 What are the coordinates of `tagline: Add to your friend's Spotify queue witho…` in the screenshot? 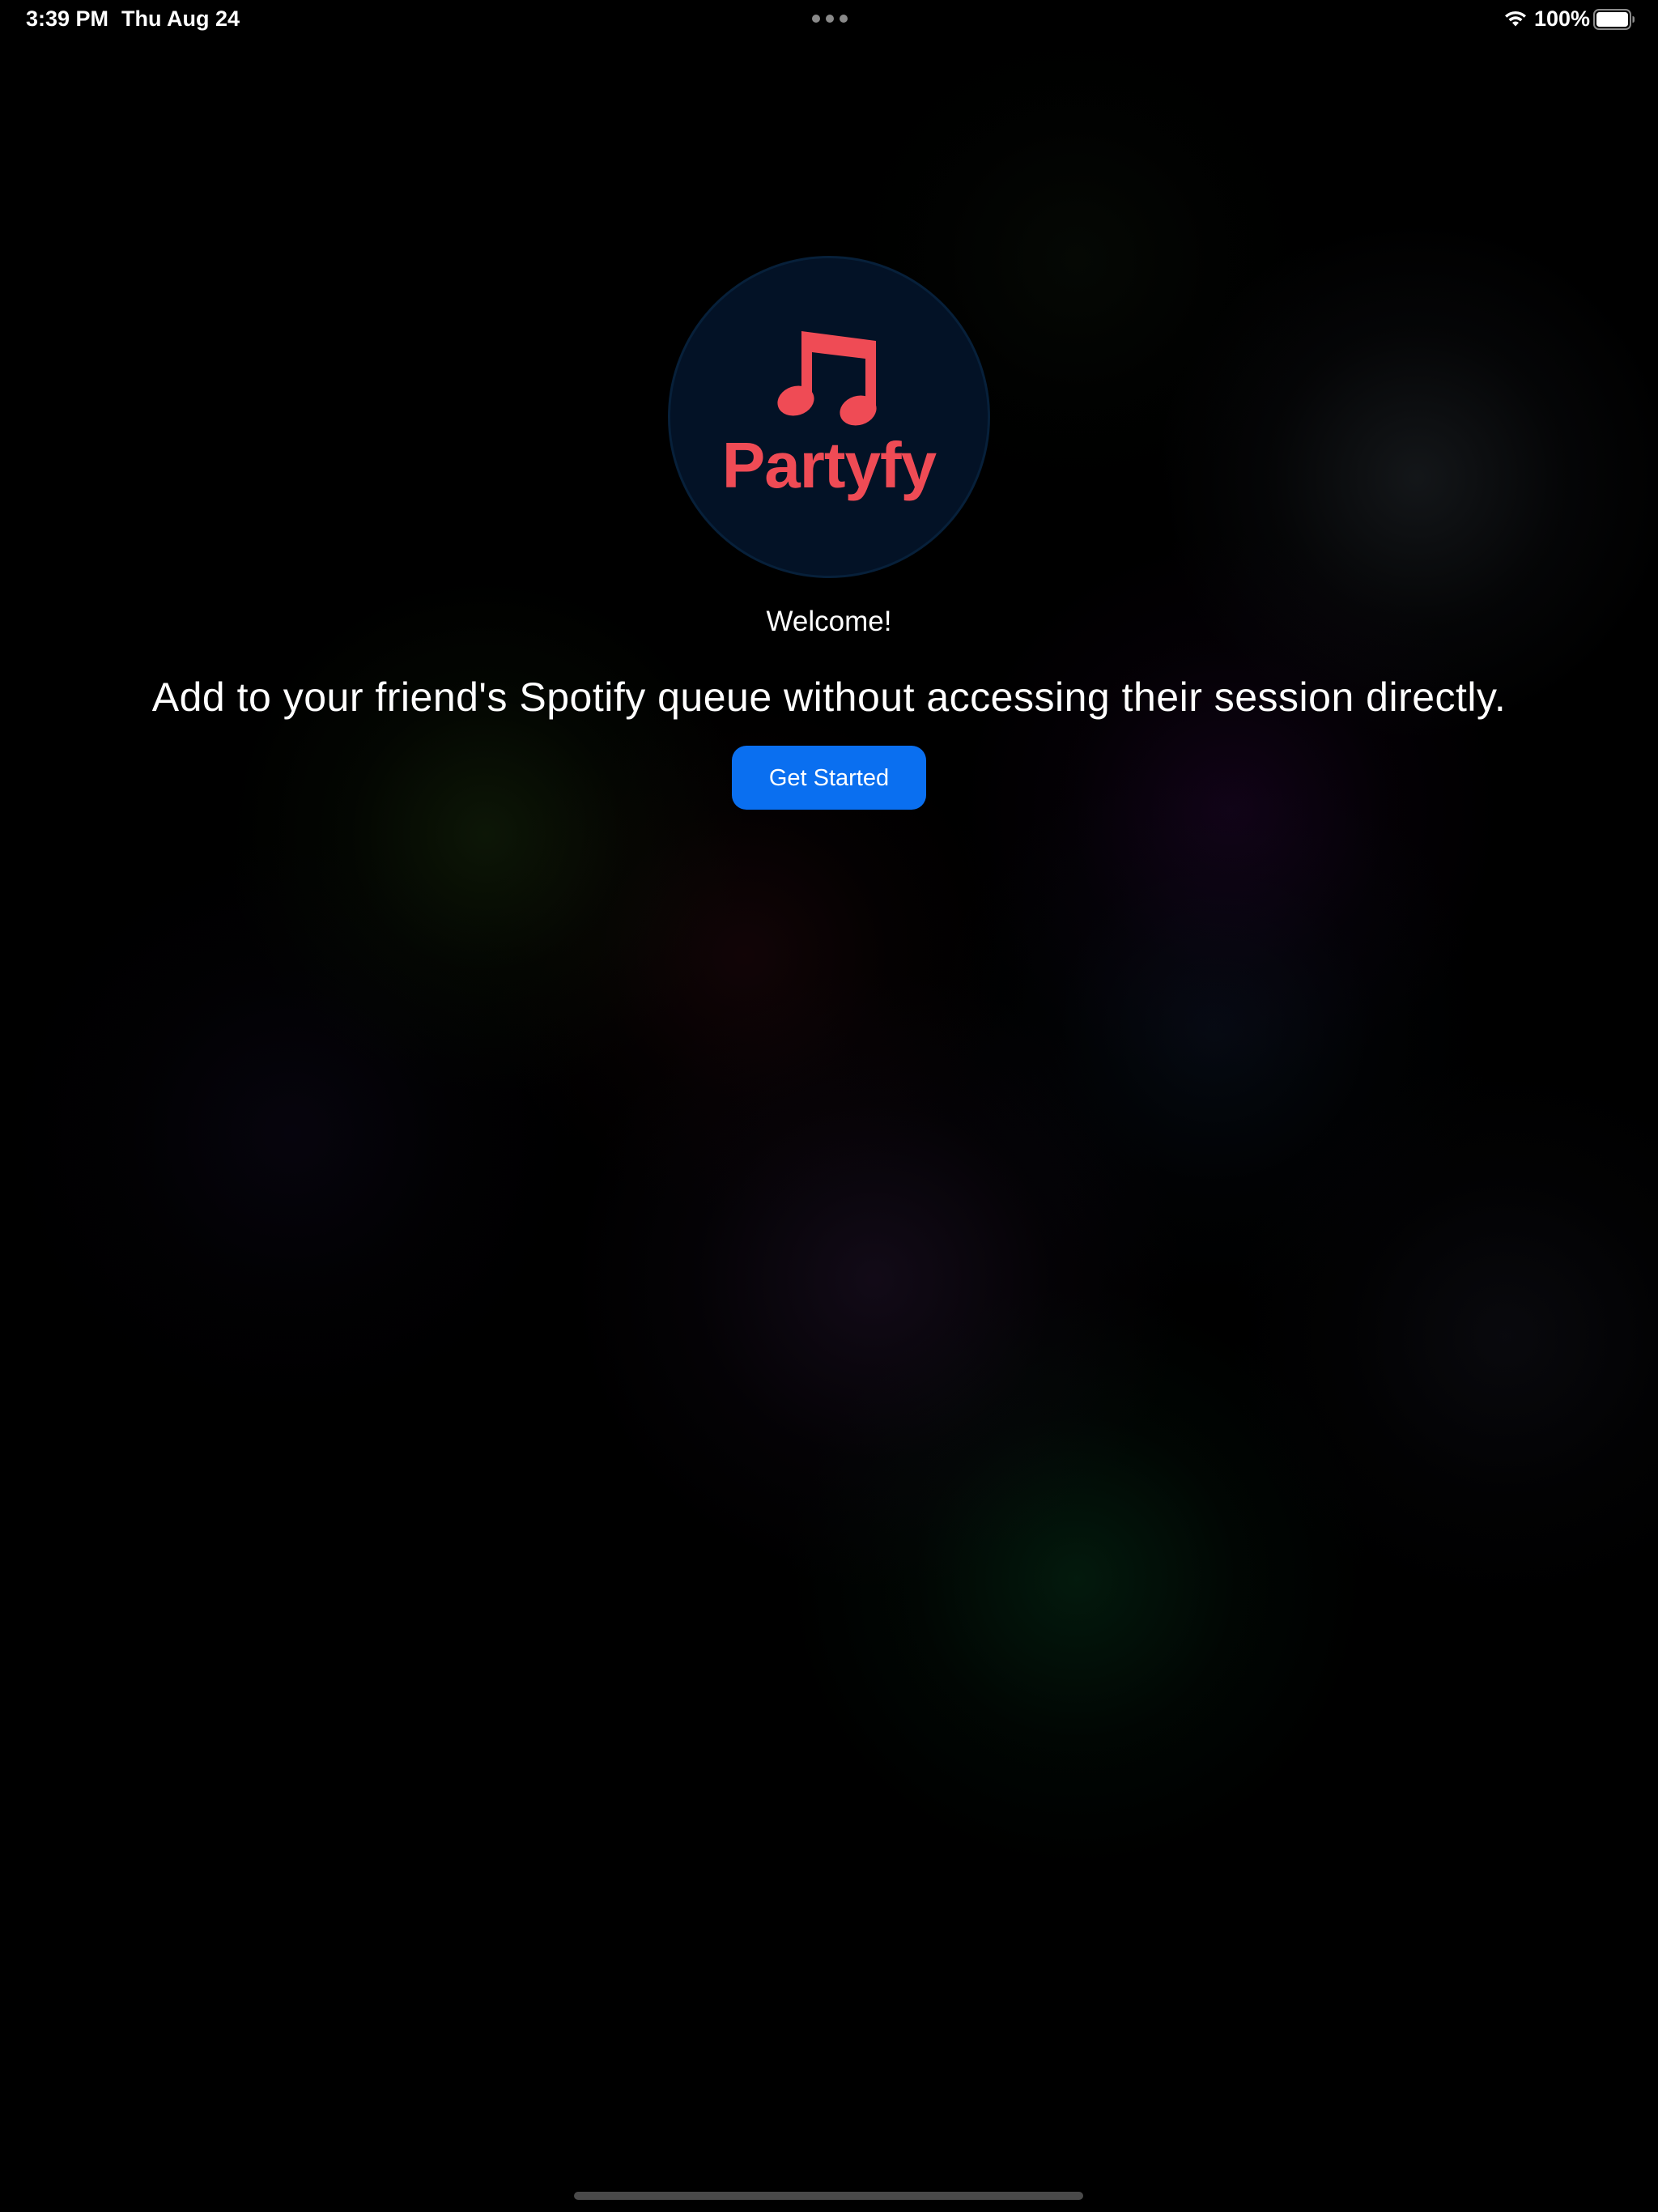 It's located at (829, 697).